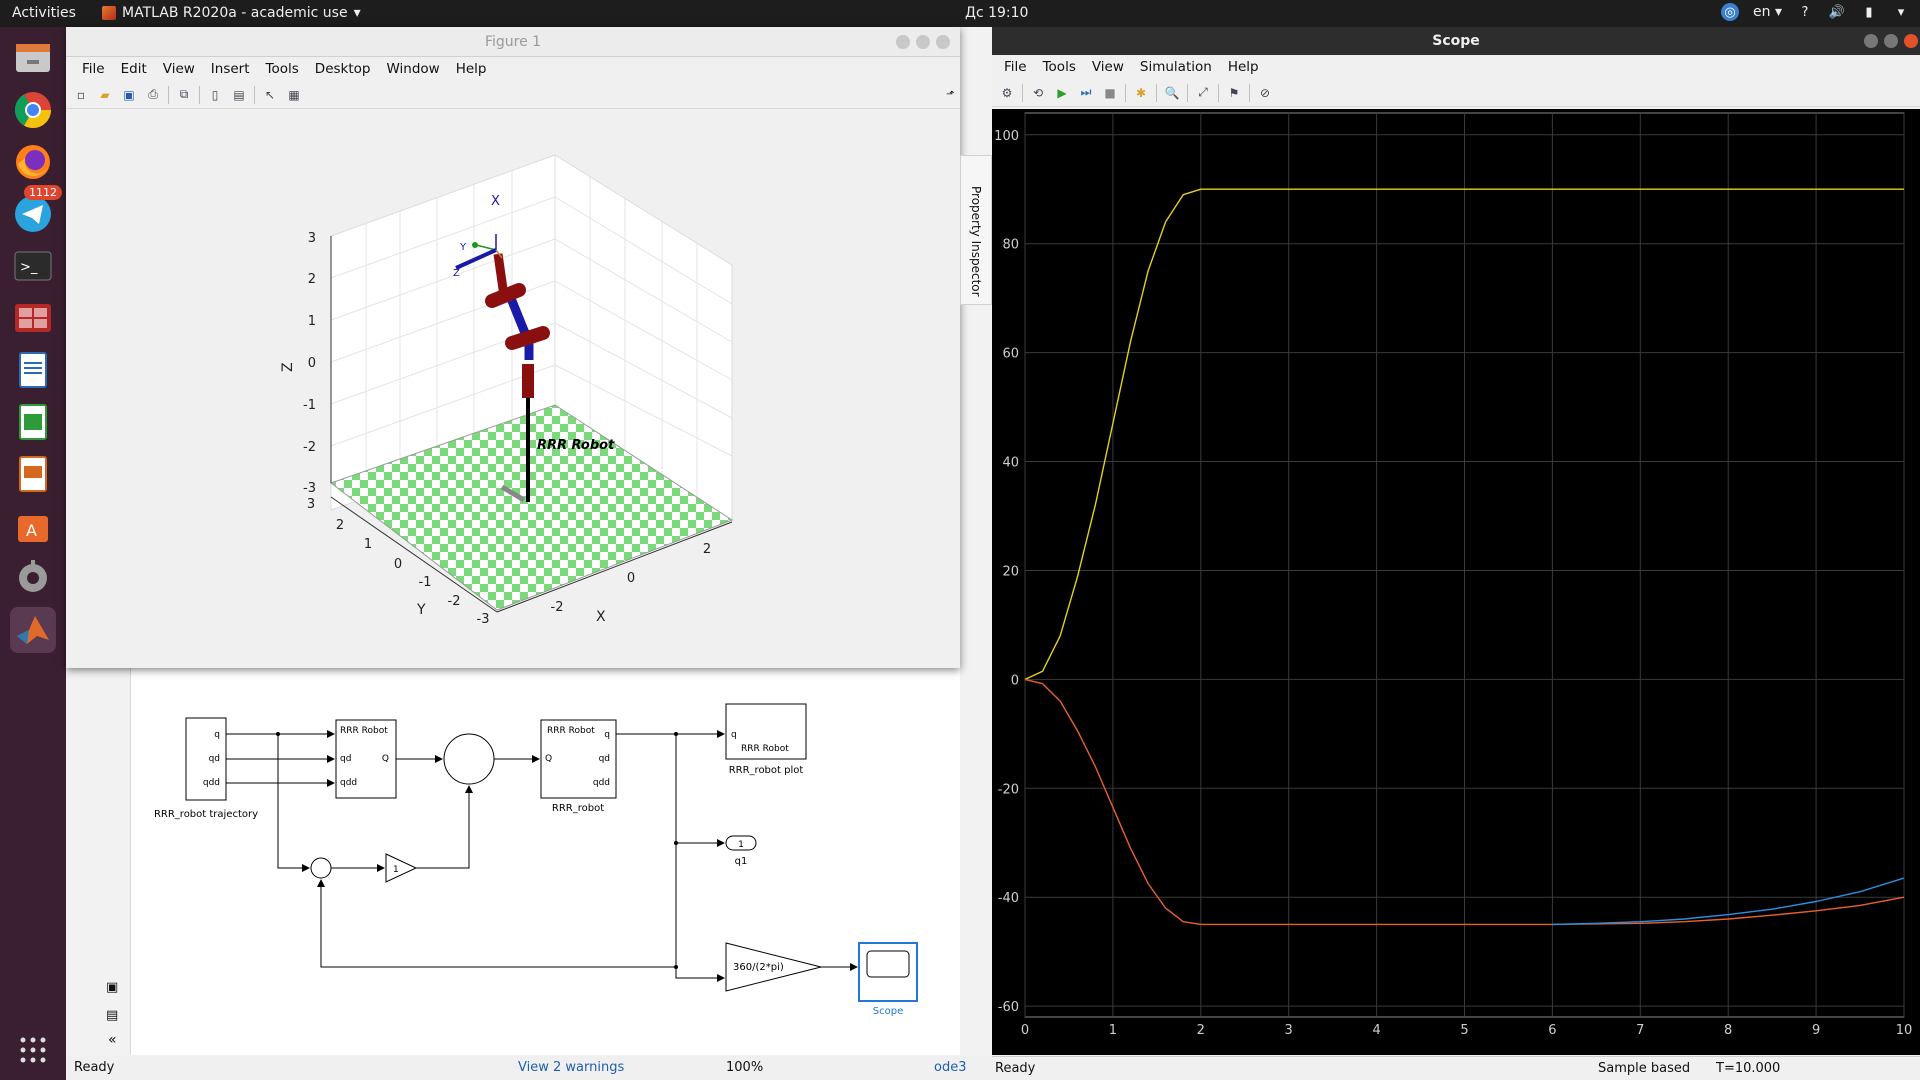 This screenshot has width=1920, height=1080. I want to click on x-tick-label: 6, so click(1552, 1030).